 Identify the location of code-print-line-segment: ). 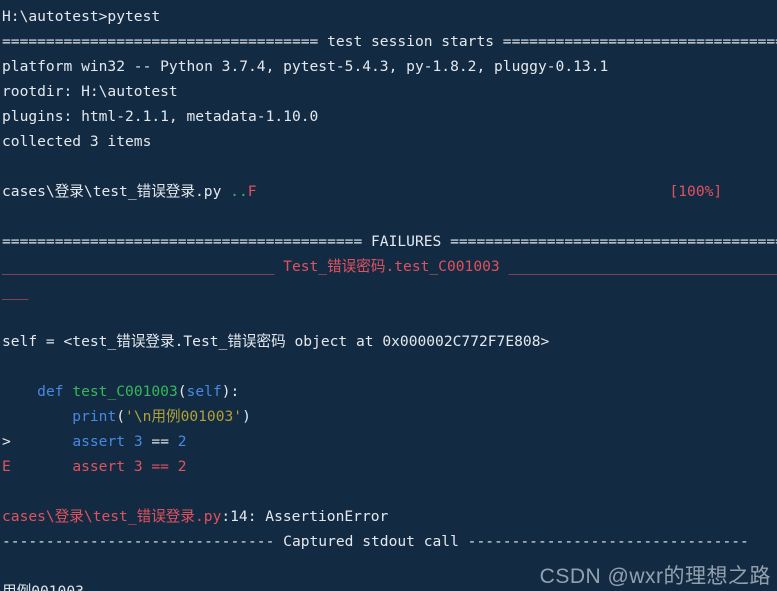
(246, 416).